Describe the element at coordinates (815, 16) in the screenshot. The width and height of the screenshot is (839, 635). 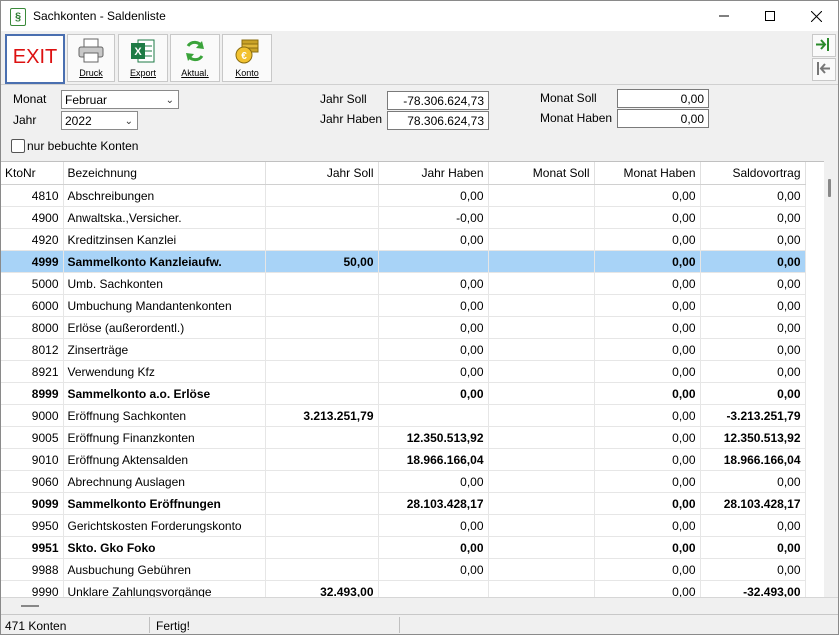
I see `close-button` at that location.